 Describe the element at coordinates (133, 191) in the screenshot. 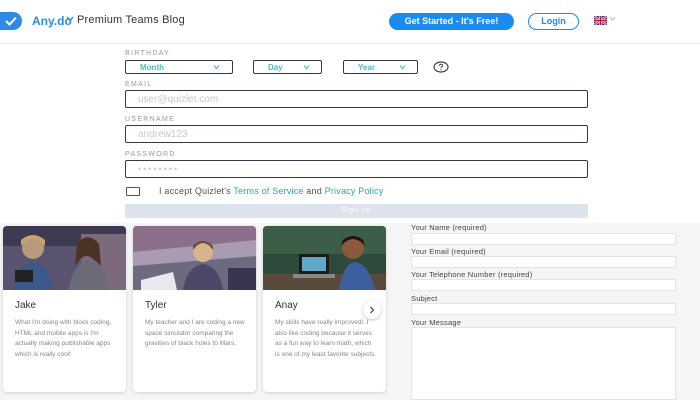

I see `terms-checkbox` at that location.